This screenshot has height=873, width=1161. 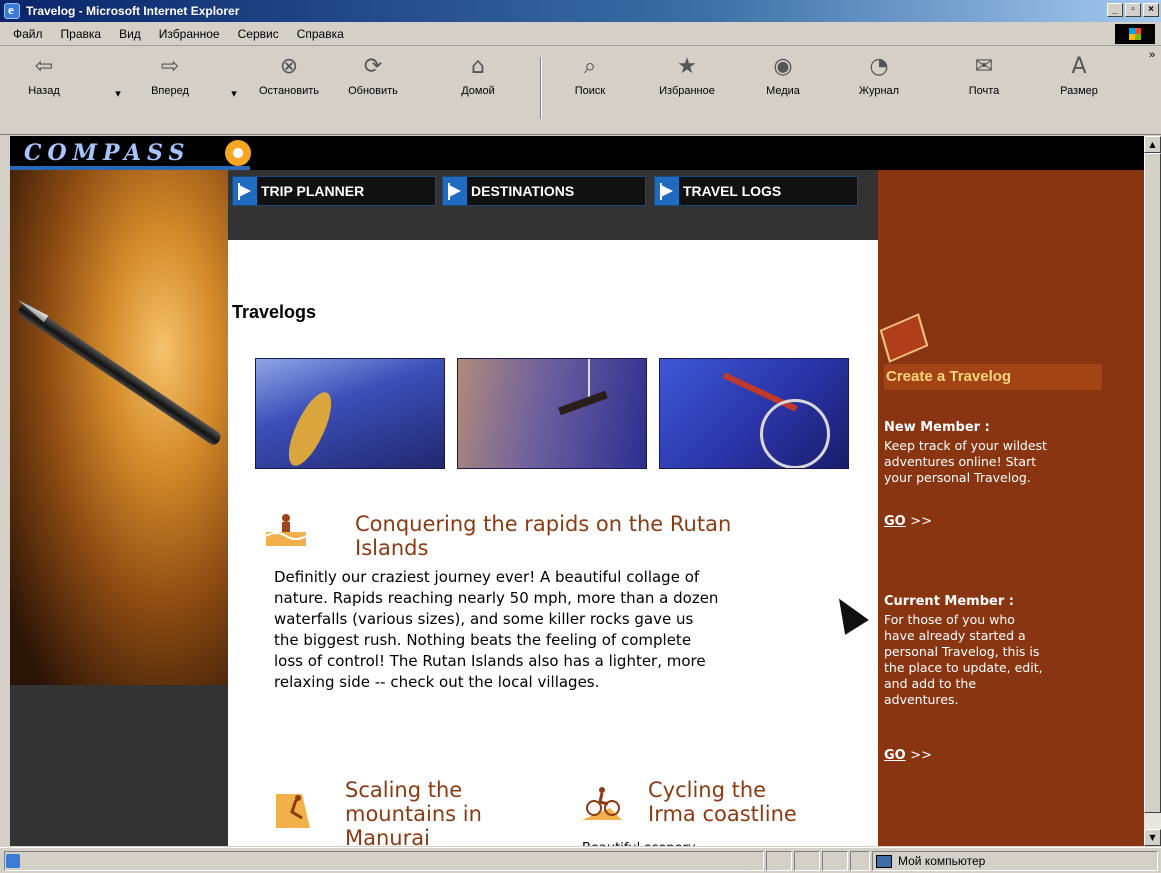 What do you see at coordinates (879, 91) in the screenshot?
I see `history-label: Журнал` at bounding box center [879, 91].